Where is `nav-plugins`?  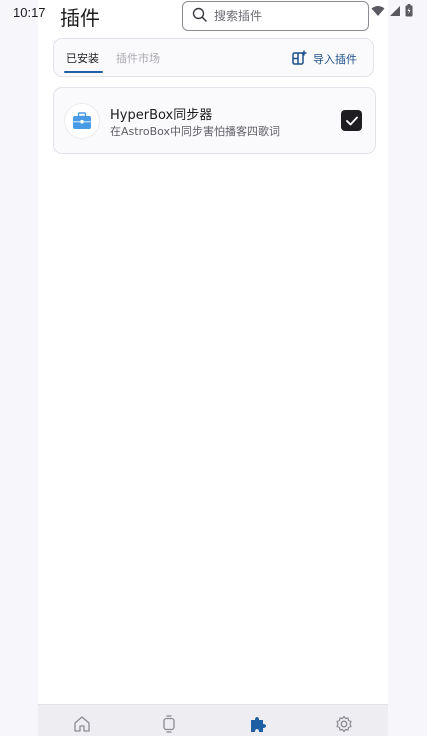
nav-plugins is located at coordinates (257, 725).